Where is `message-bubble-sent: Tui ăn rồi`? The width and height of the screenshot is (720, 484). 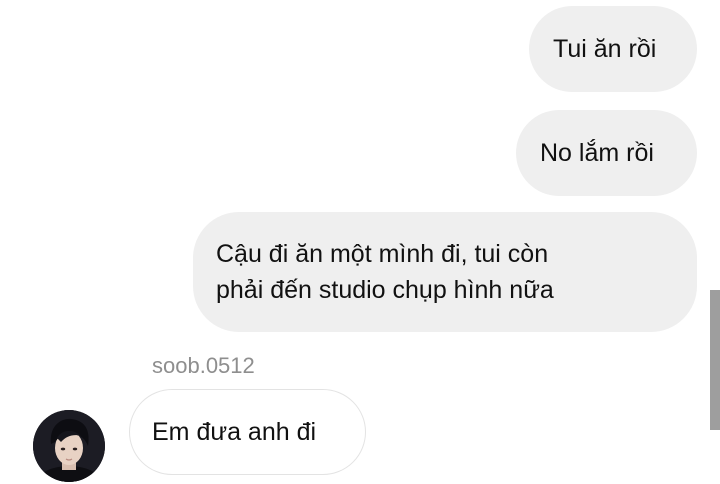
message-bubble-sent: Tui ăn rồi is located at coordinates (613, 49).